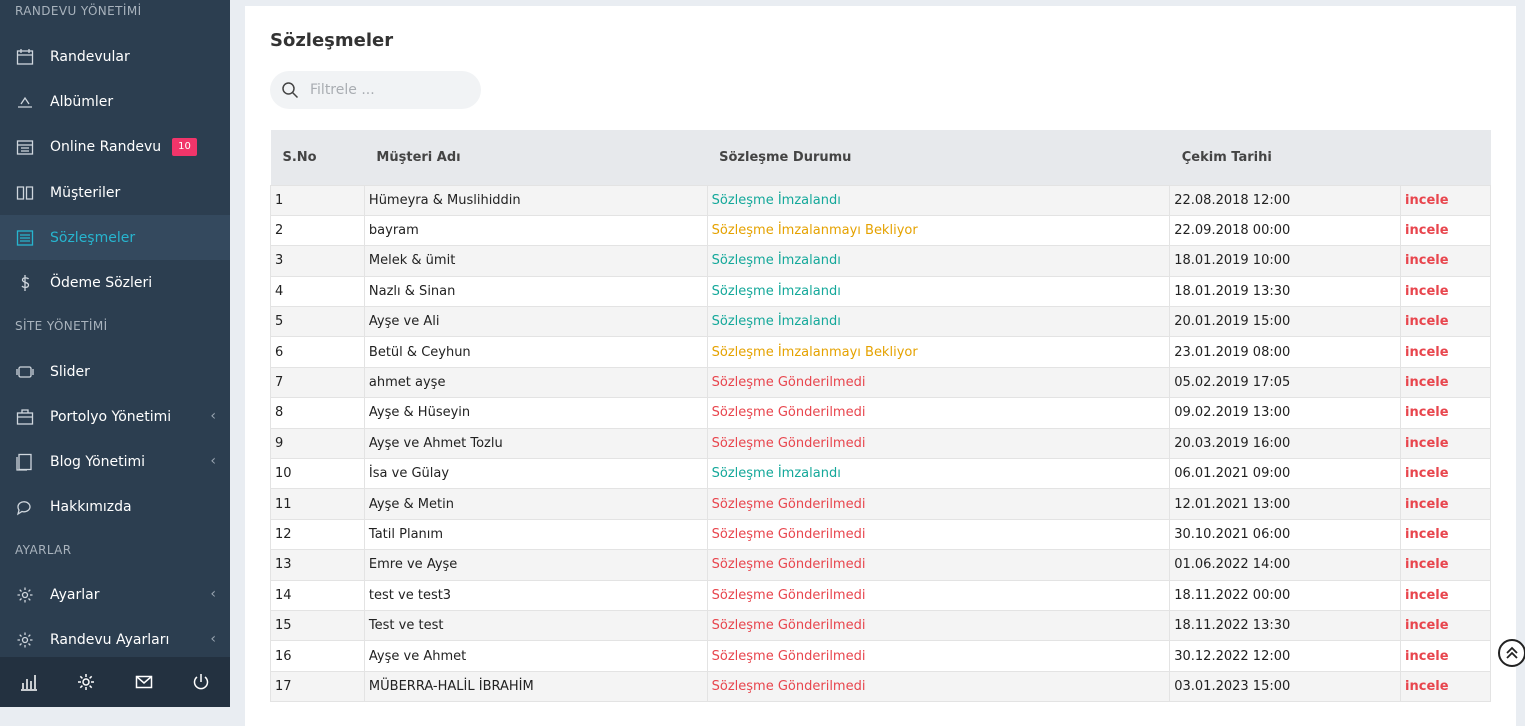  Describe the element at coordinates (317, 474) in the screenshot. I see `row-number: 10` at that location.